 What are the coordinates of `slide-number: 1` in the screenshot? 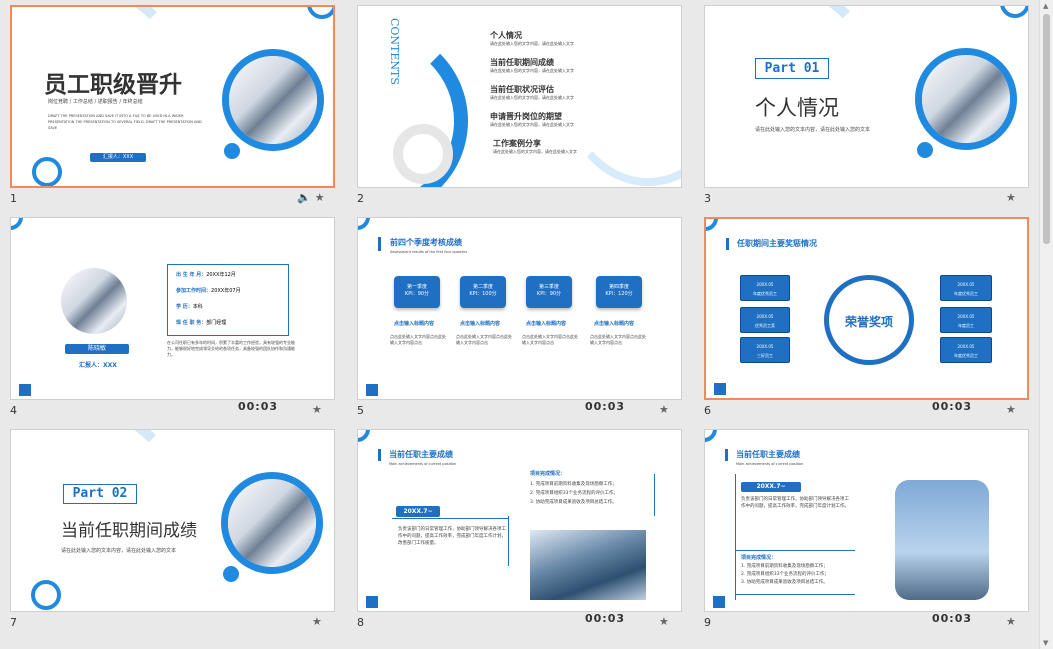 It's located at (13, 198).